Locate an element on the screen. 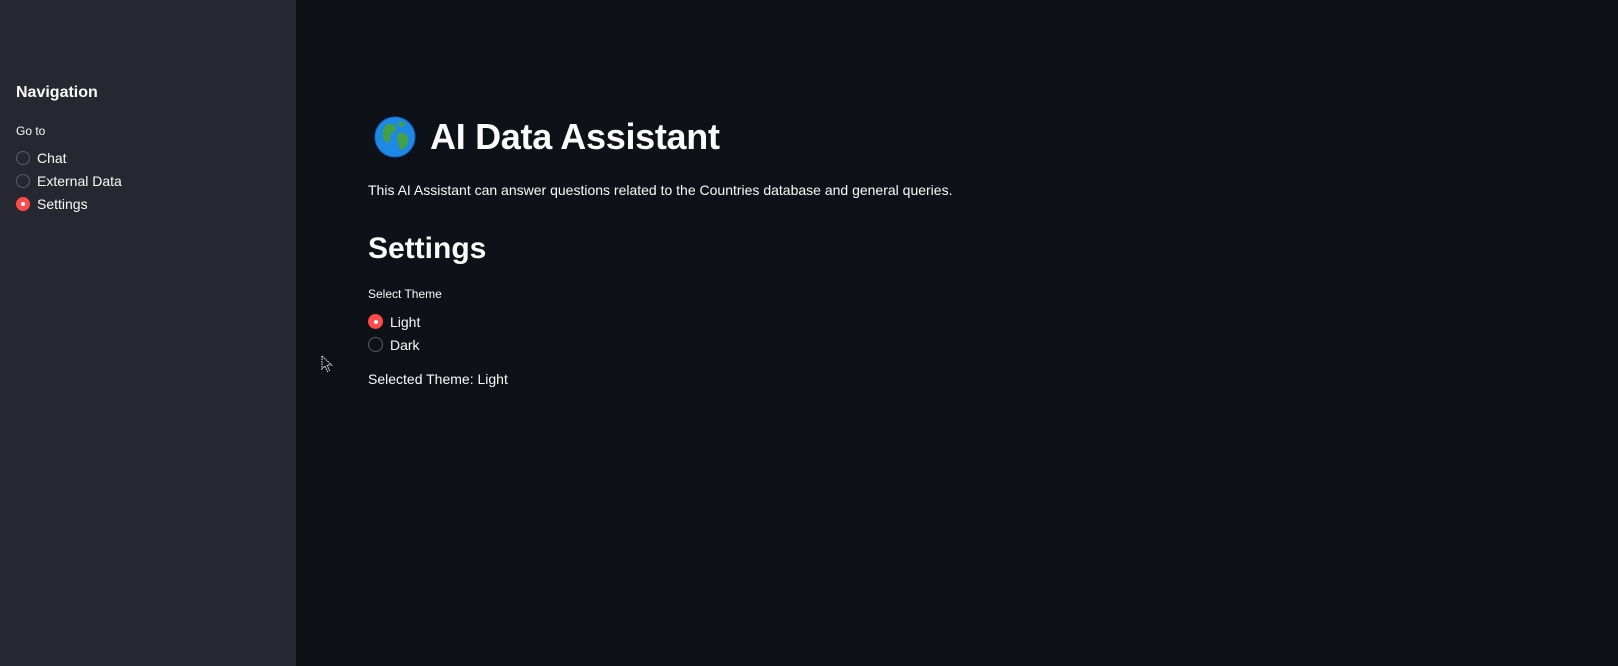 The image size is (1618, 666). nav-option-external-data: External Data is located at coordinates (69, 180).